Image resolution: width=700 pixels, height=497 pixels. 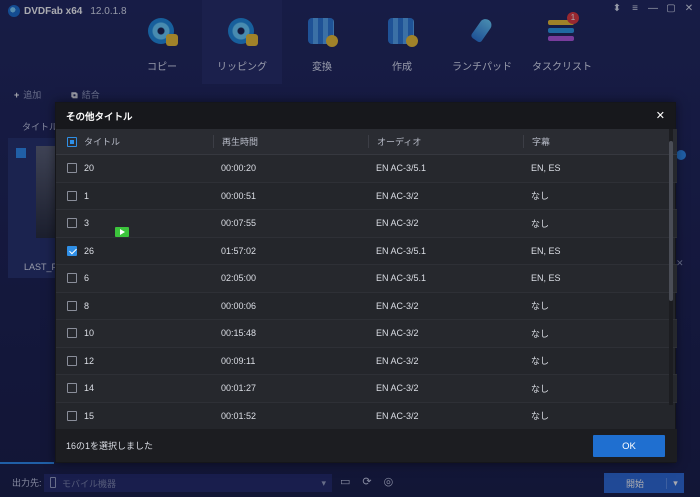 I want to click on row-duration: 00:00:06, so click(x=239, y=305).